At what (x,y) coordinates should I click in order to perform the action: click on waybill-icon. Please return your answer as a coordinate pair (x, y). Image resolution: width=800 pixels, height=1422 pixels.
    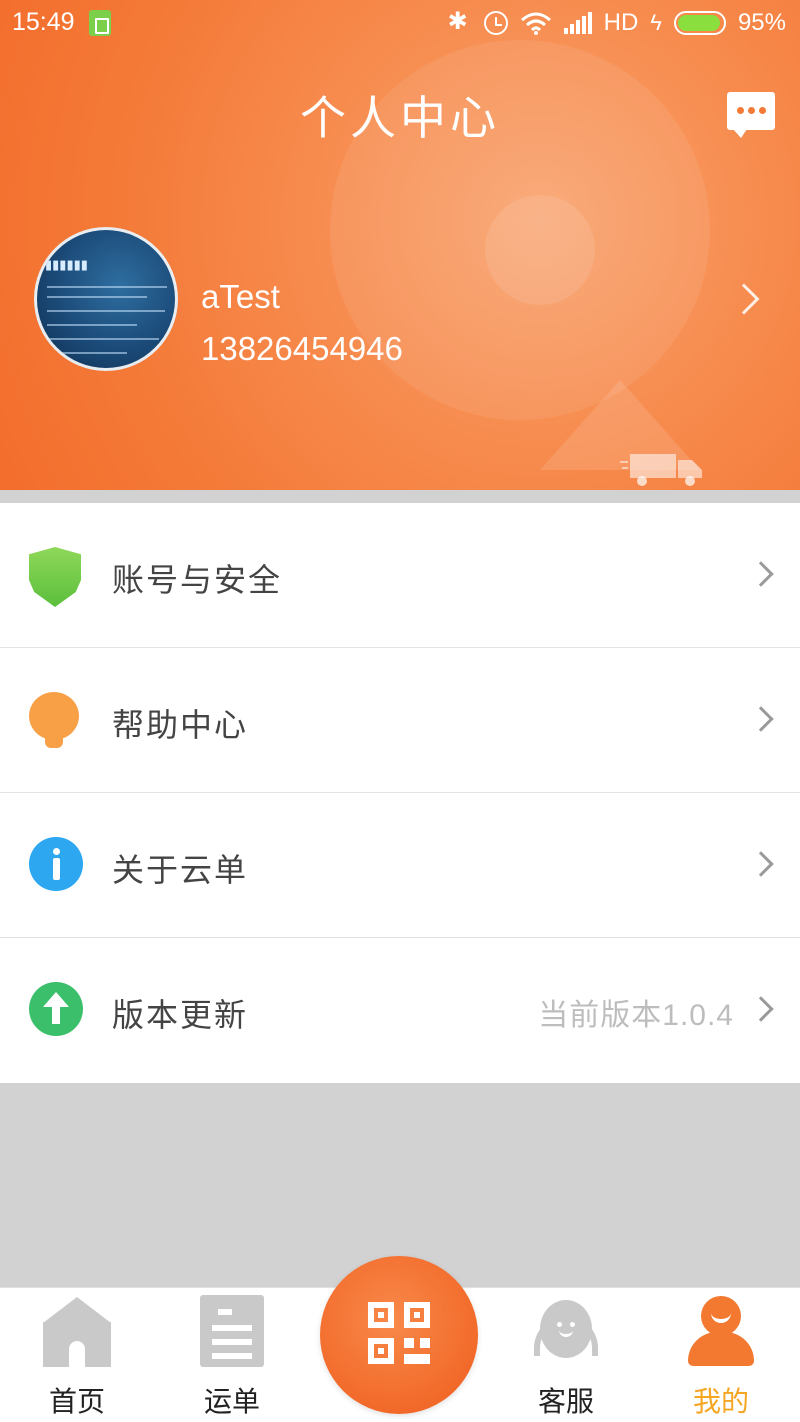
    Looking at the image, I should click on (232, 1331).